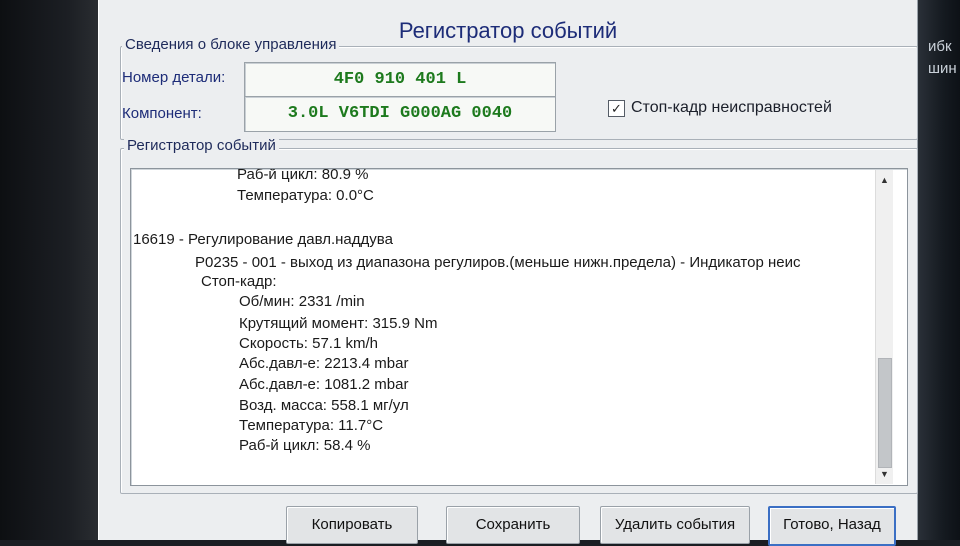 This screenshot has height=546, width=960. What do you see at coordinates (324, 405) in the screenshot?
I see `log-line: Возд. масса: 558.1 мг/ул` at bounding box center [324, 405].